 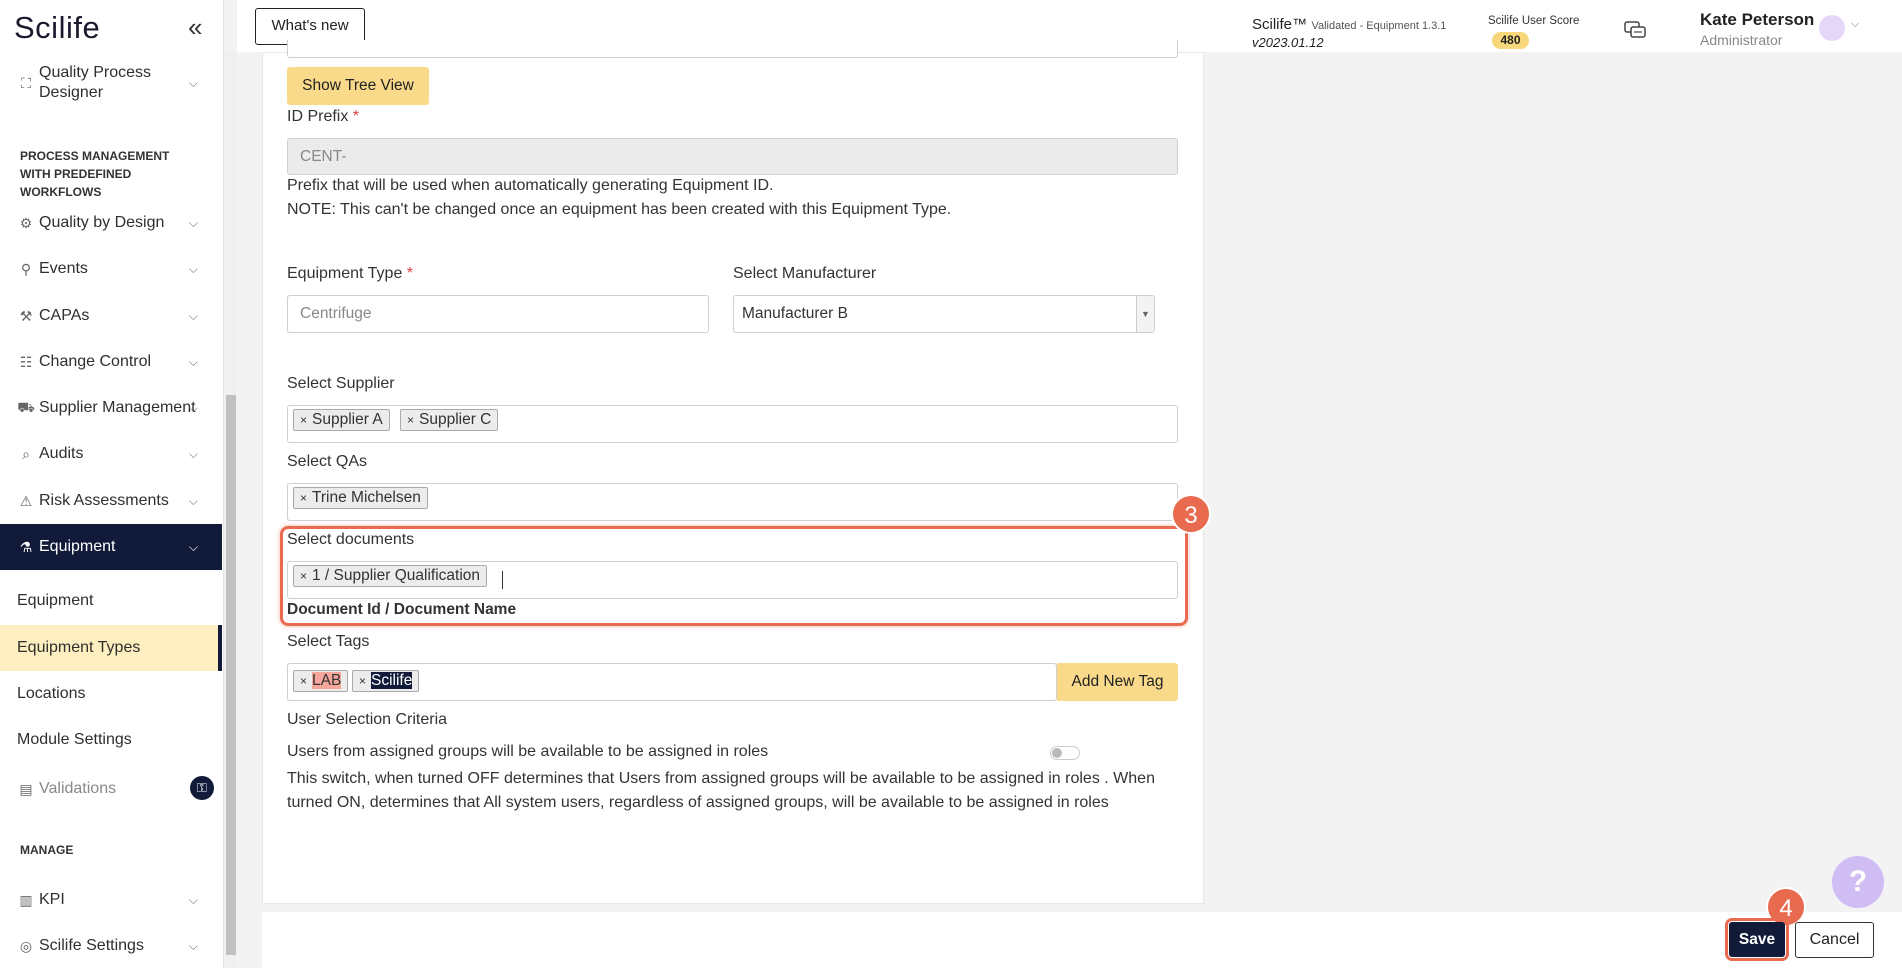 I want to click on step-3-highlight, so click(x=734, y=576).